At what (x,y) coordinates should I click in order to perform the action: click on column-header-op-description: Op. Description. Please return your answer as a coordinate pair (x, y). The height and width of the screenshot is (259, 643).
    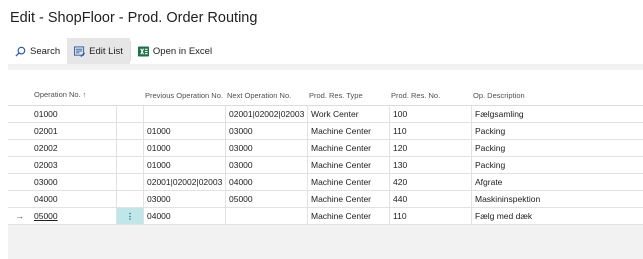
    Looking at the image, I should click on (499, 95).